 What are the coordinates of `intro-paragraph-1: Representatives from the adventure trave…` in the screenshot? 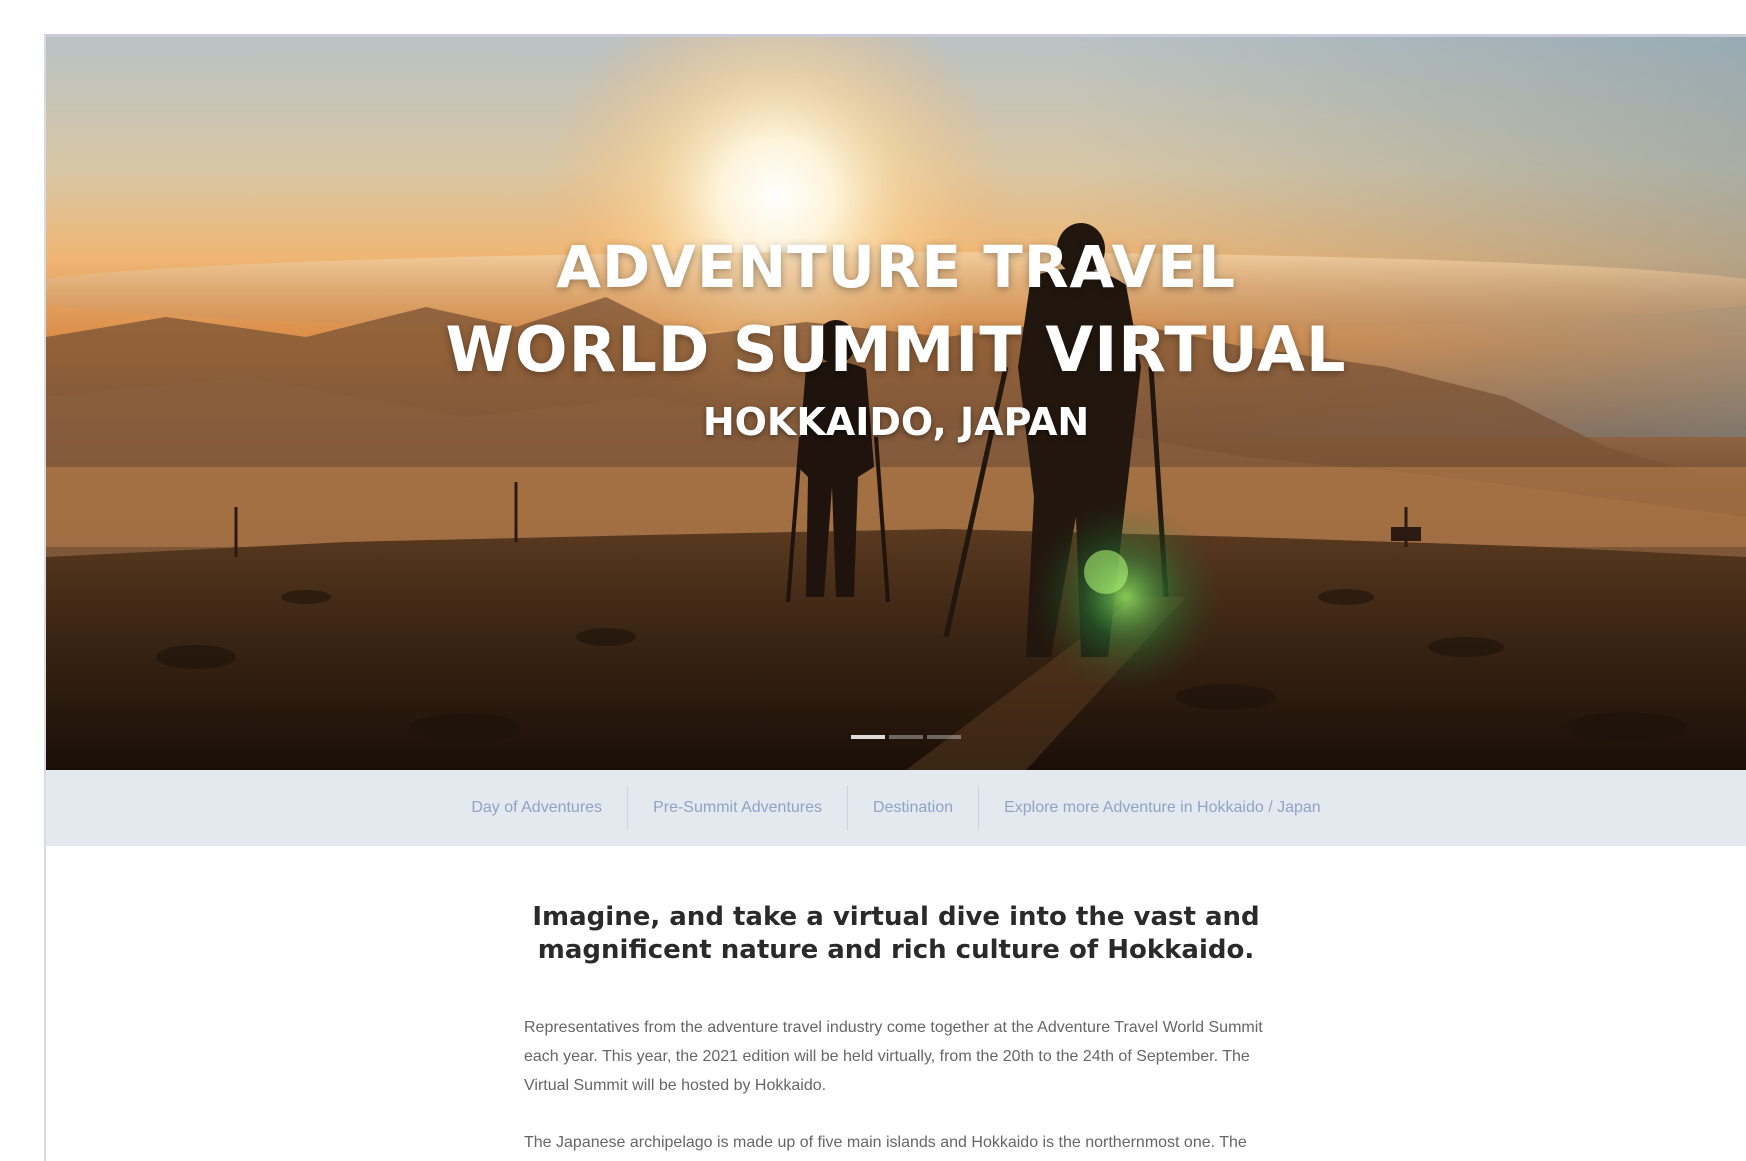 It's located at (893, 1056).